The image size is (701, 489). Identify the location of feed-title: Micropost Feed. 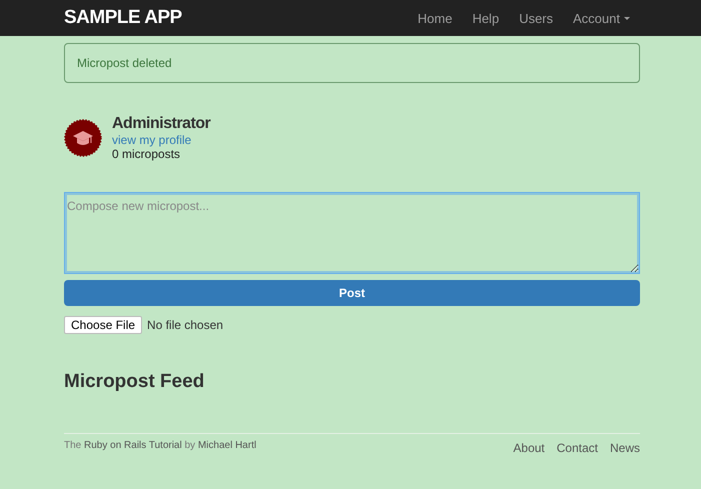
(135, 382).